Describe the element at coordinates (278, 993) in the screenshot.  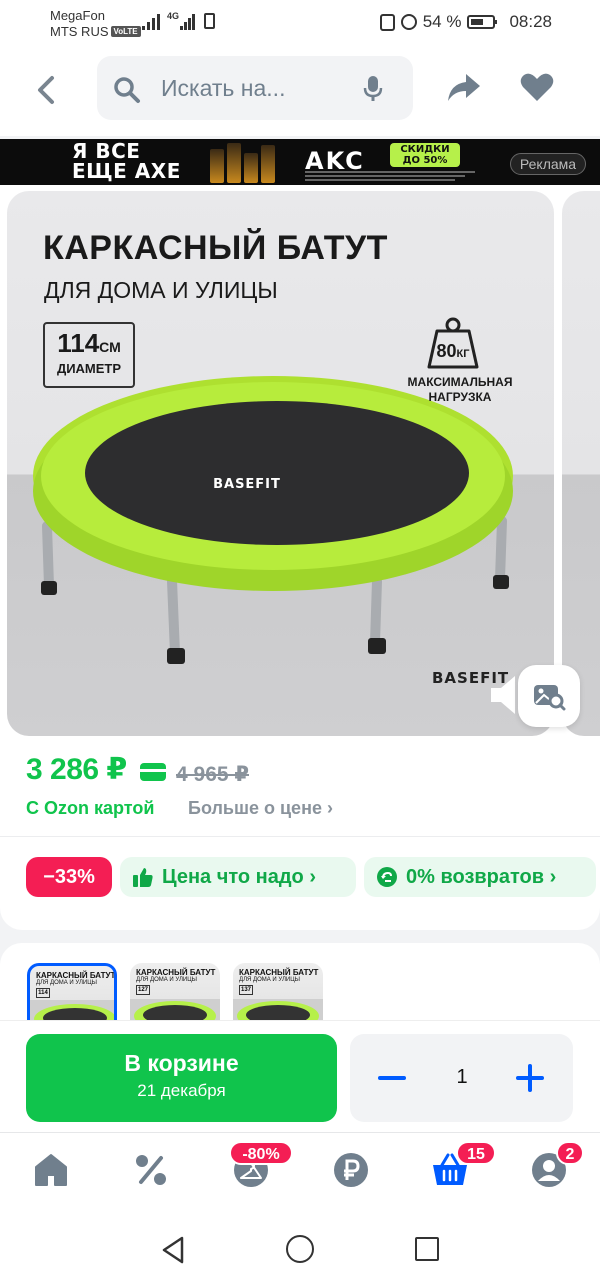
I see `thumbnail-3: КАРКАСНЫЙ БАТУТ ДЛЯ ДОМА И УЛИЦЫ 137` at that location.